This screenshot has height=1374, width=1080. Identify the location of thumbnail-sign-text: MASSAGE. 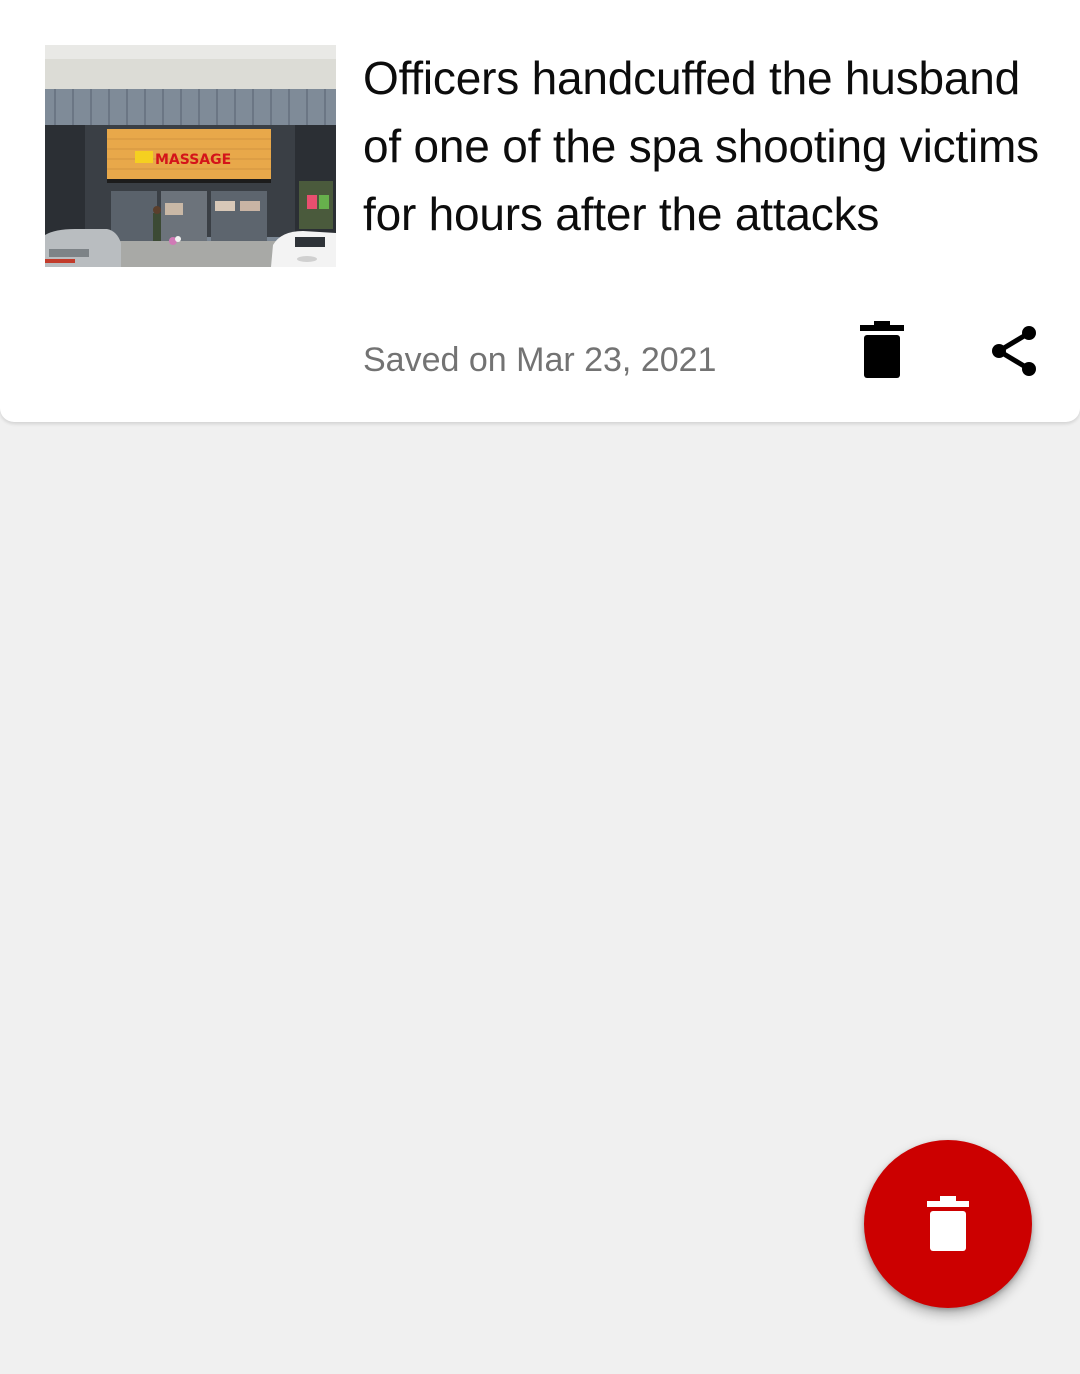
(193, 160).